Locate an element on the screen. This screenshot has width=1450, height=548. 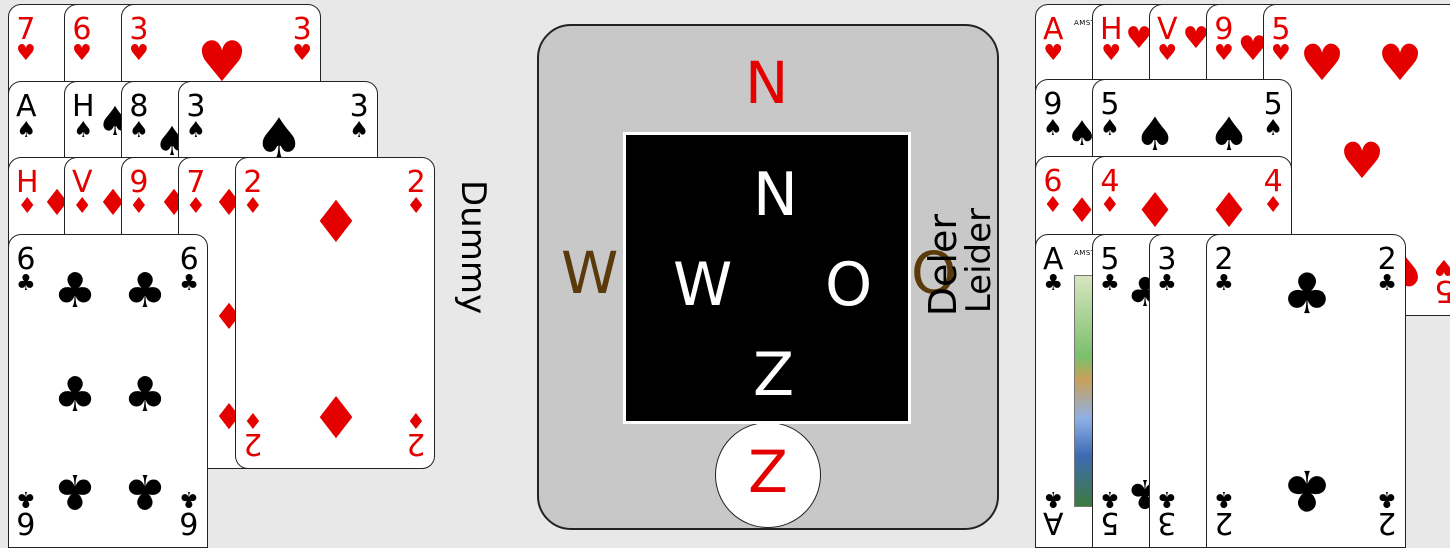
card-rank: A is located at coordinates (1053, 522).